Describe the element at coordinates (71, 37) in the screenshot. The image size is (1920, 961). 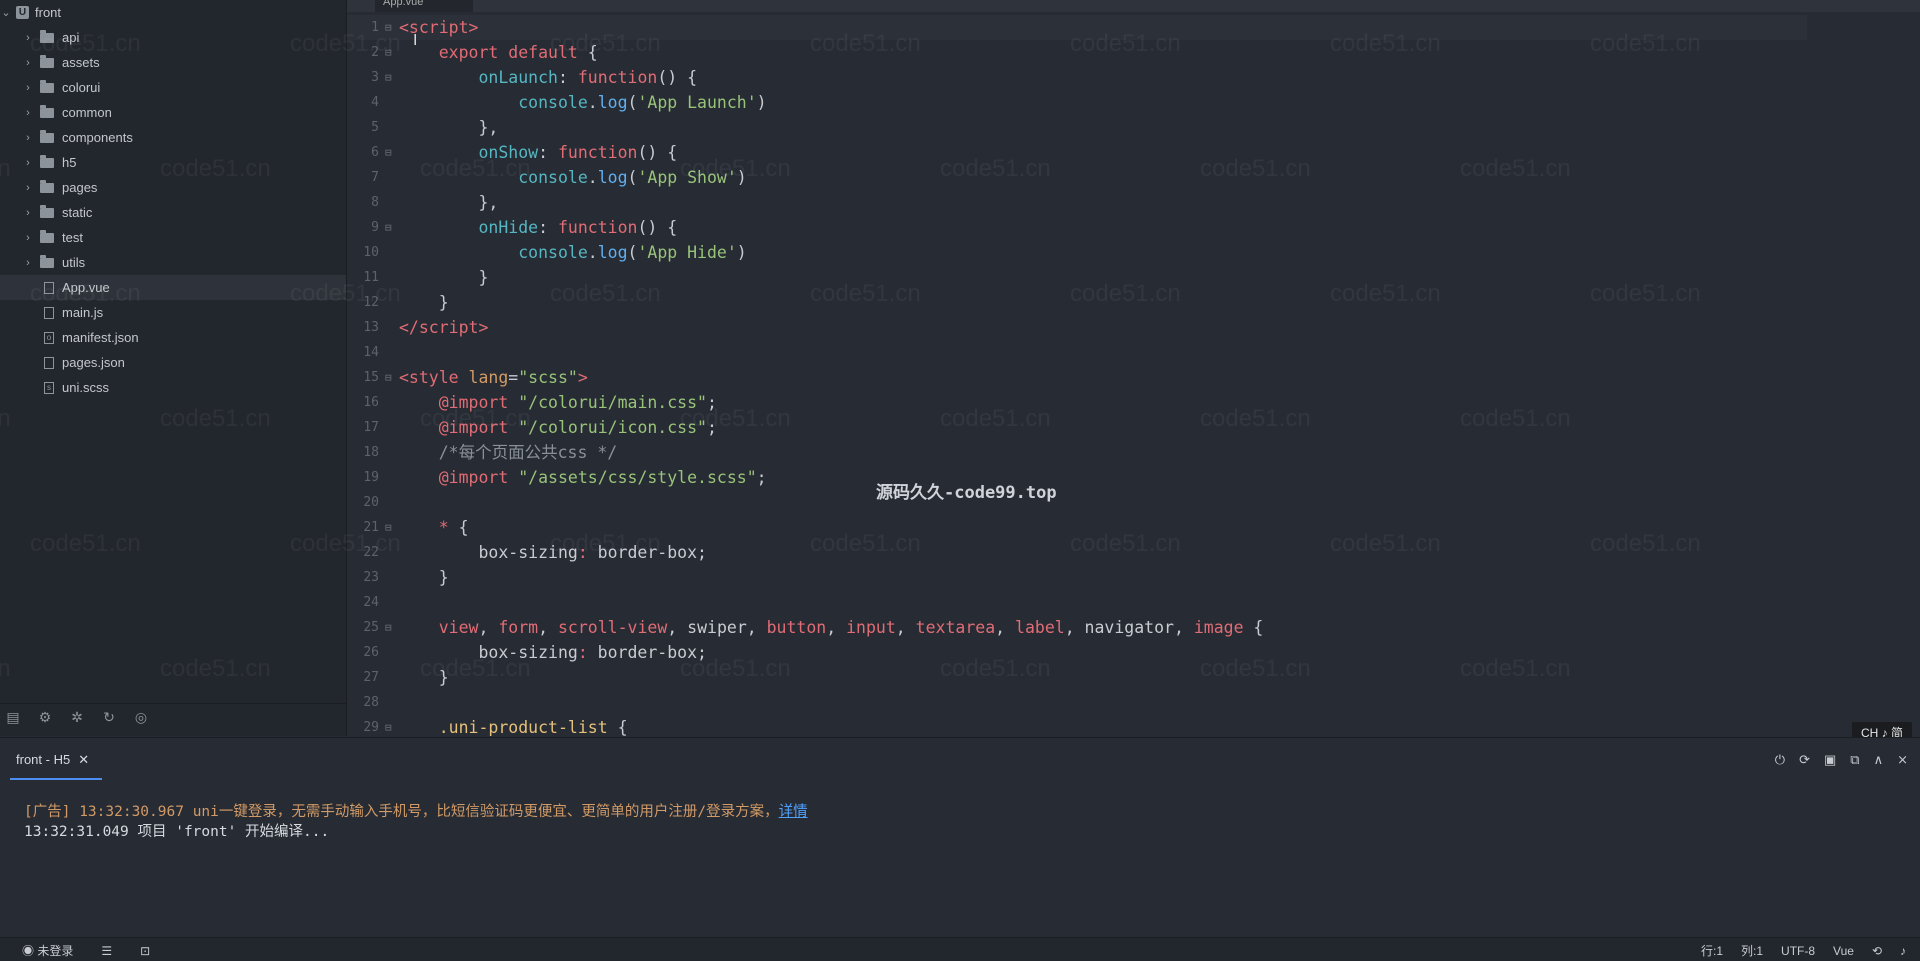
I see `tree-item-label: api` at that location.